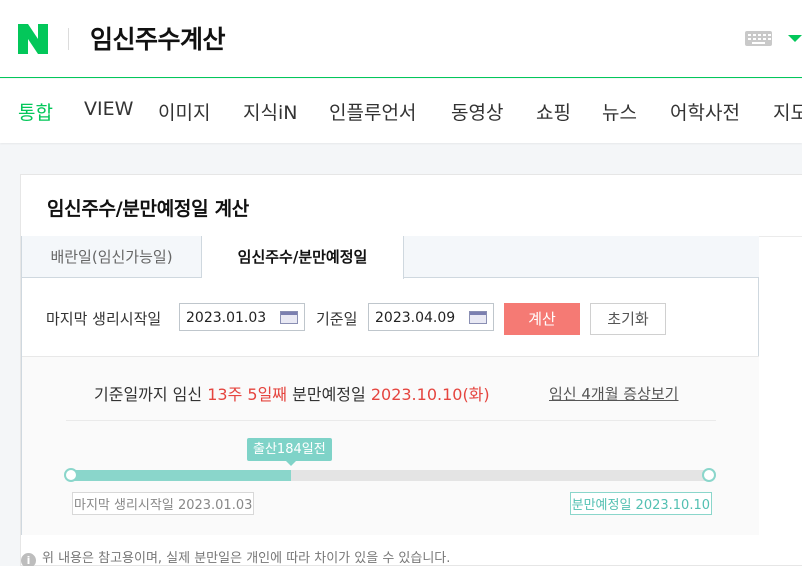 The height and width of the screenshot is (566, 802). Describe the element at coordinates (628, 319) in the screenshot. I see `reset-button: 초기화` at that location.